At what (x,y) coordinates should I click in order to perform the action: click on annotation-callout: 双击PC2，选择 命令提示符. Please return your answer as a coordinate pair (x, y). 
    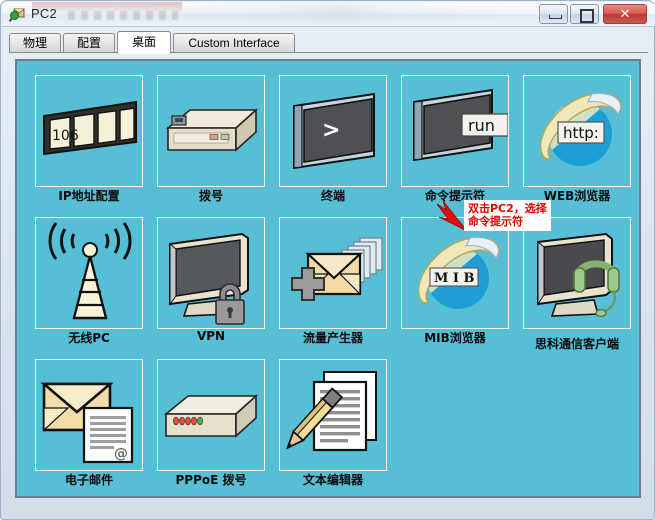
    Looking at the image, I should click on (507, 215).